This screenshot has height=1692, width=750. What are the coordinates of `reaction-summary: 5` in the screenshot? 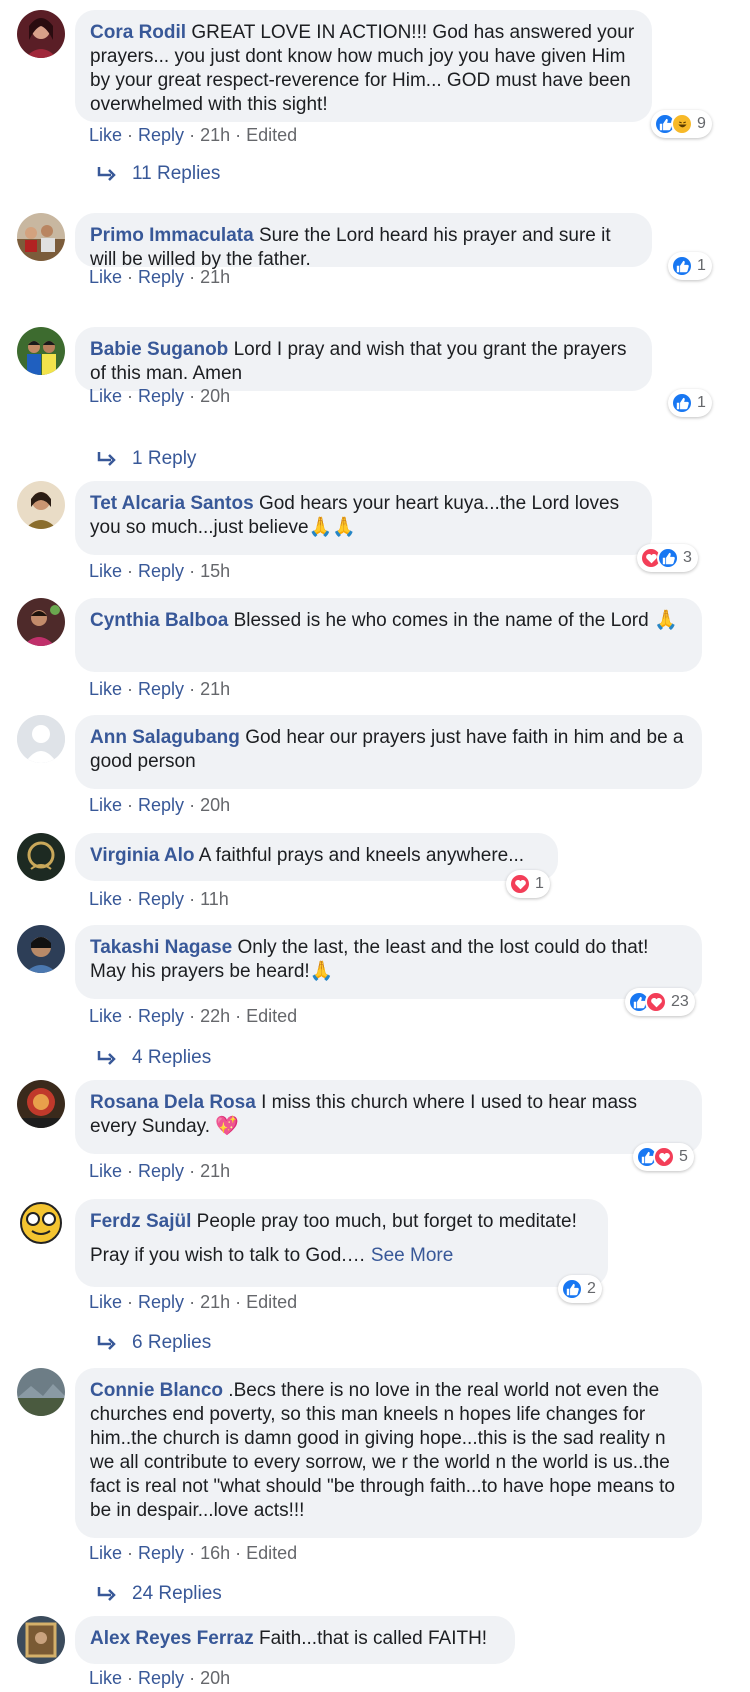 It's located at (663, 1157).